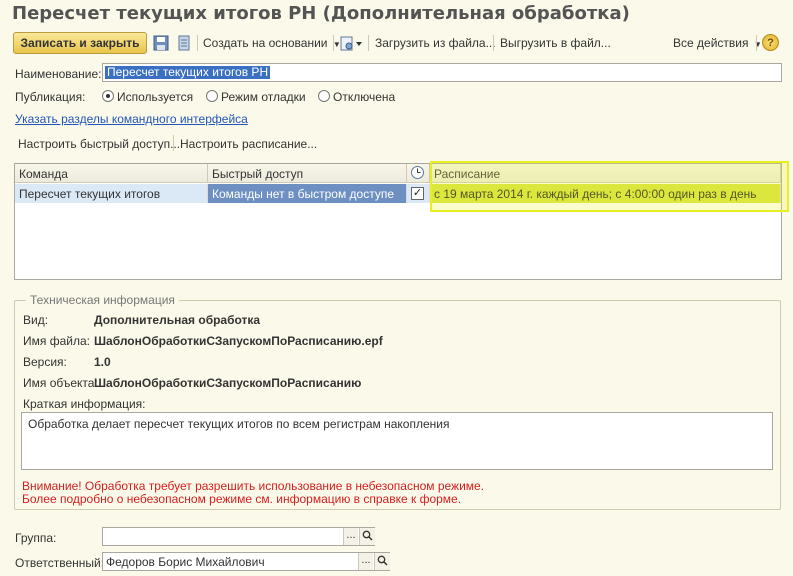  I want to click on all-actions-menu: Все действия ▼, so click(717, 43).